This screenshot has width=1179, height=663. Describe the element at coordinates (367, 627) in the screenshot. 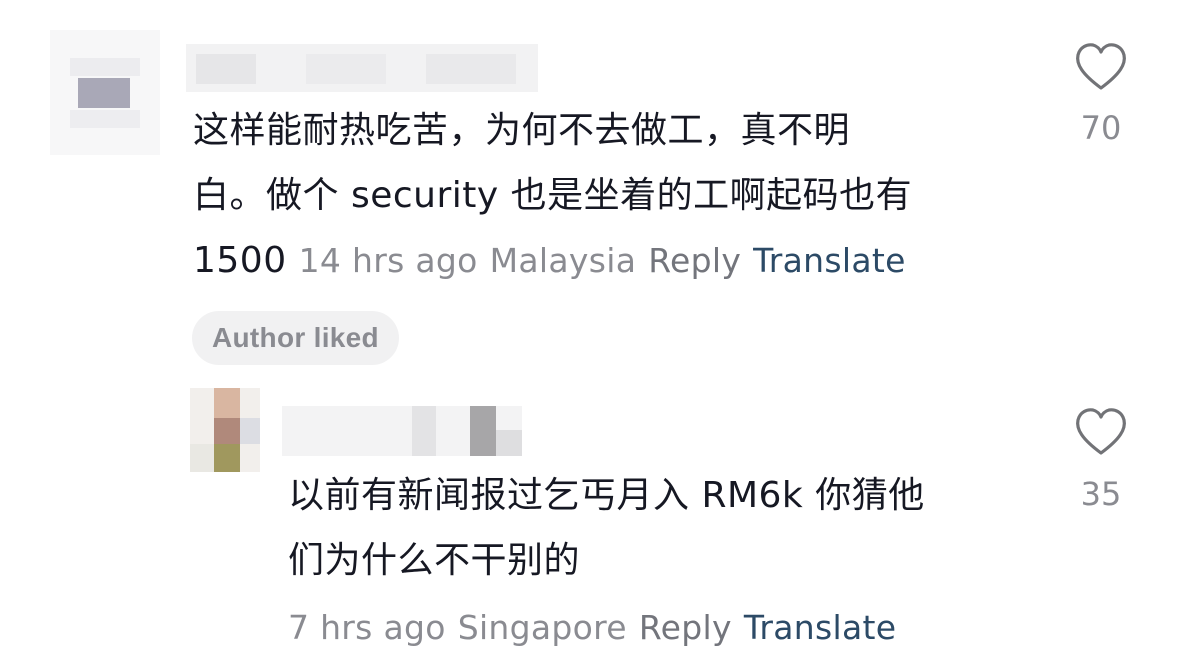

I see `comment-time: 7 hrs ago` at that location.